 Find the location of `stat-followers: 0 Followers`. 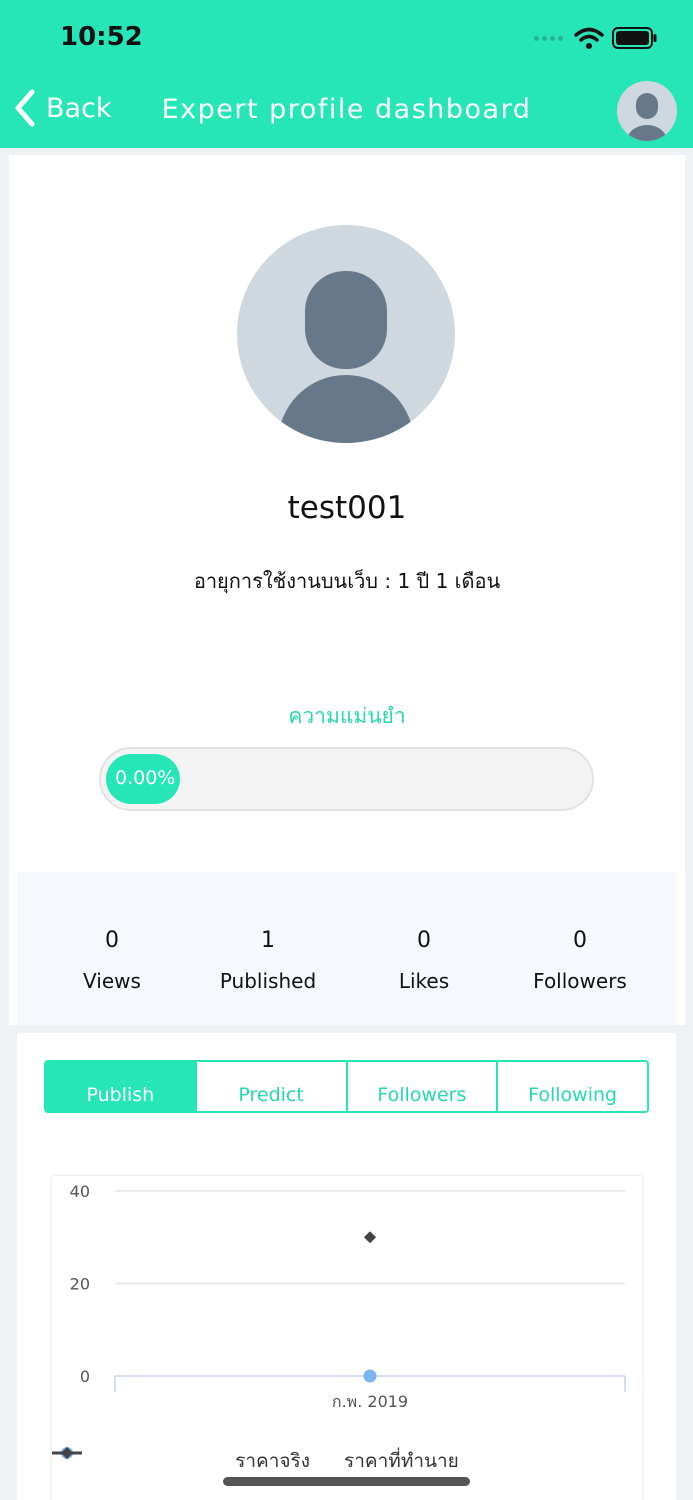

stat-followers: 0 Followers is located at coordinates (580, 960).